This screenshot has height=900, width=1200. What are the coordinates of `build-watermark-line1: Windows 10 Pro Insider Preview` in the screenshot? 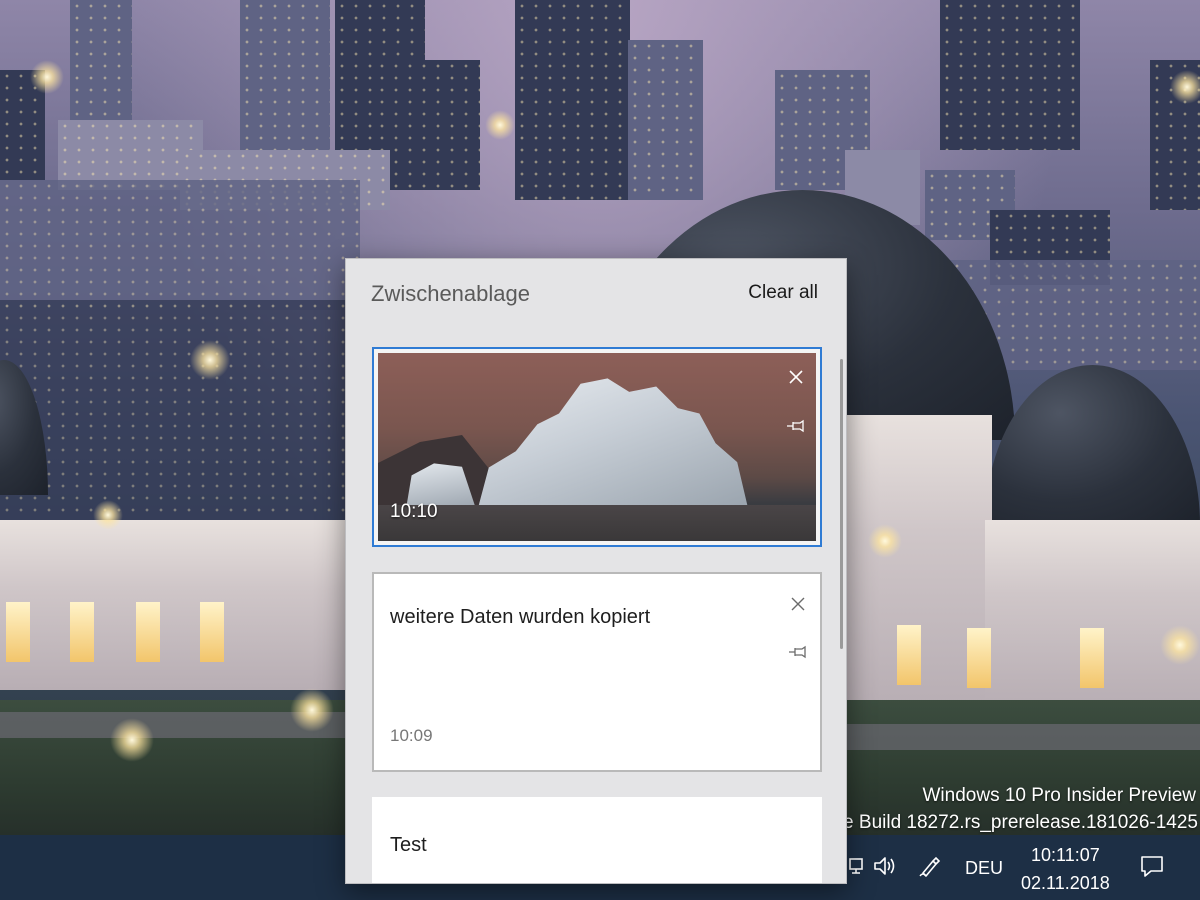 It's located at (1059, 795).